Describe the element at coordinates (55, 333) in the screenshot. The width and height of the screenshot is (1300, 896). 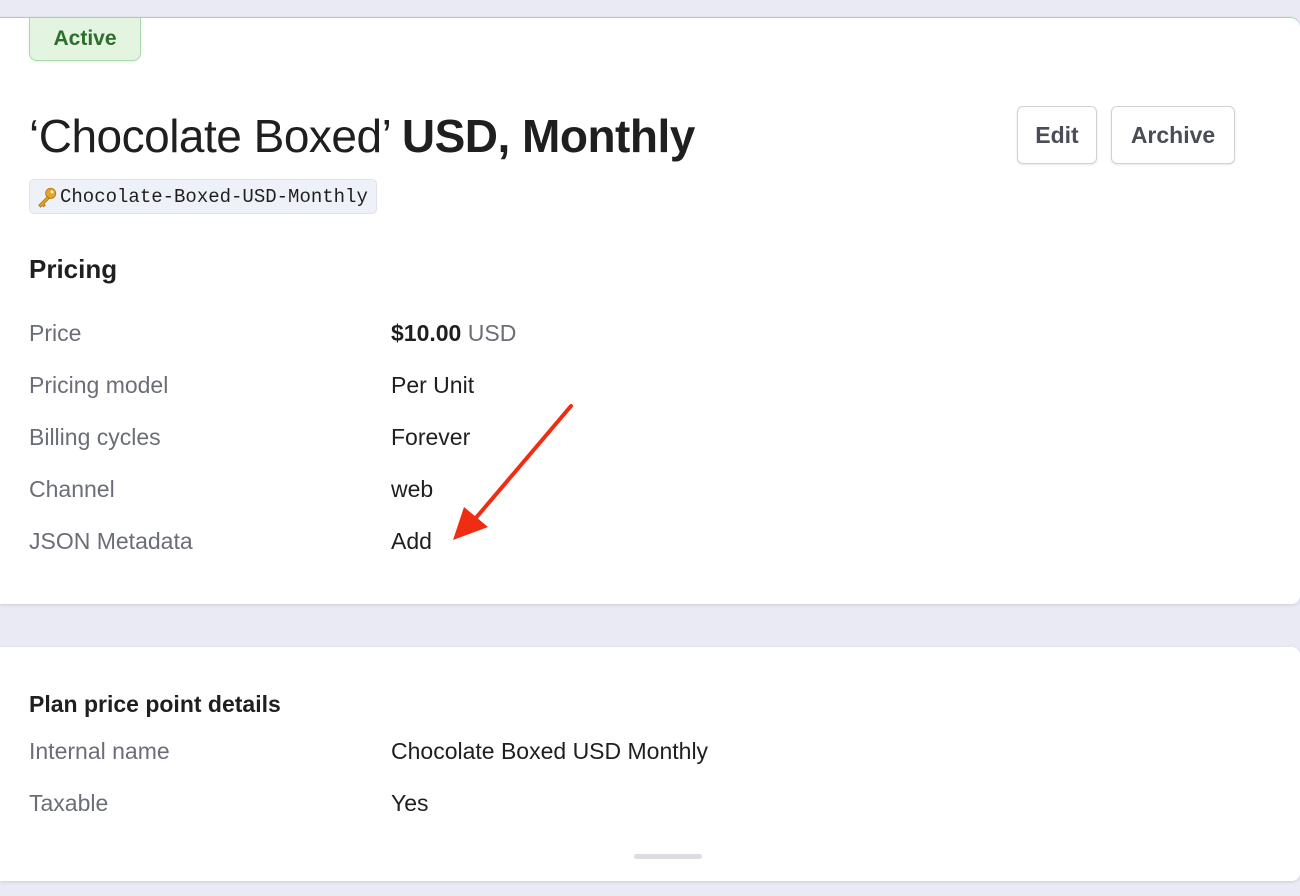
I see `price-label: Price` at that location.